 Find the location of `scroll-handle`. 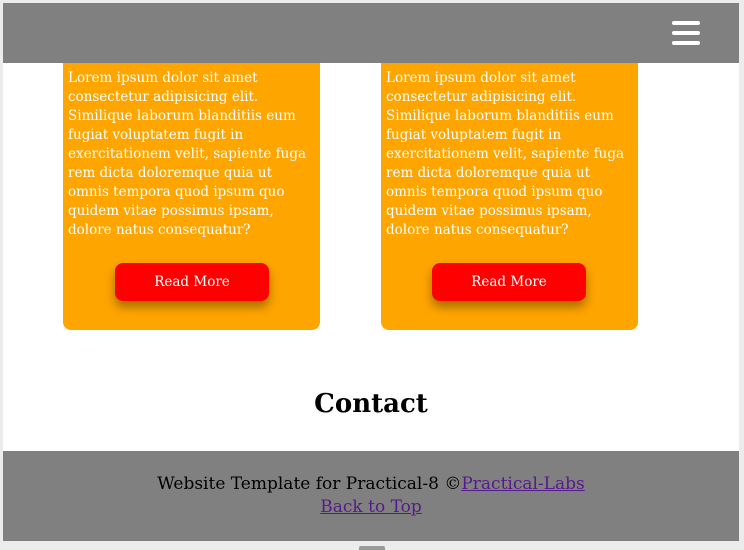

scroll-handle is located at coordinates (372, 548).